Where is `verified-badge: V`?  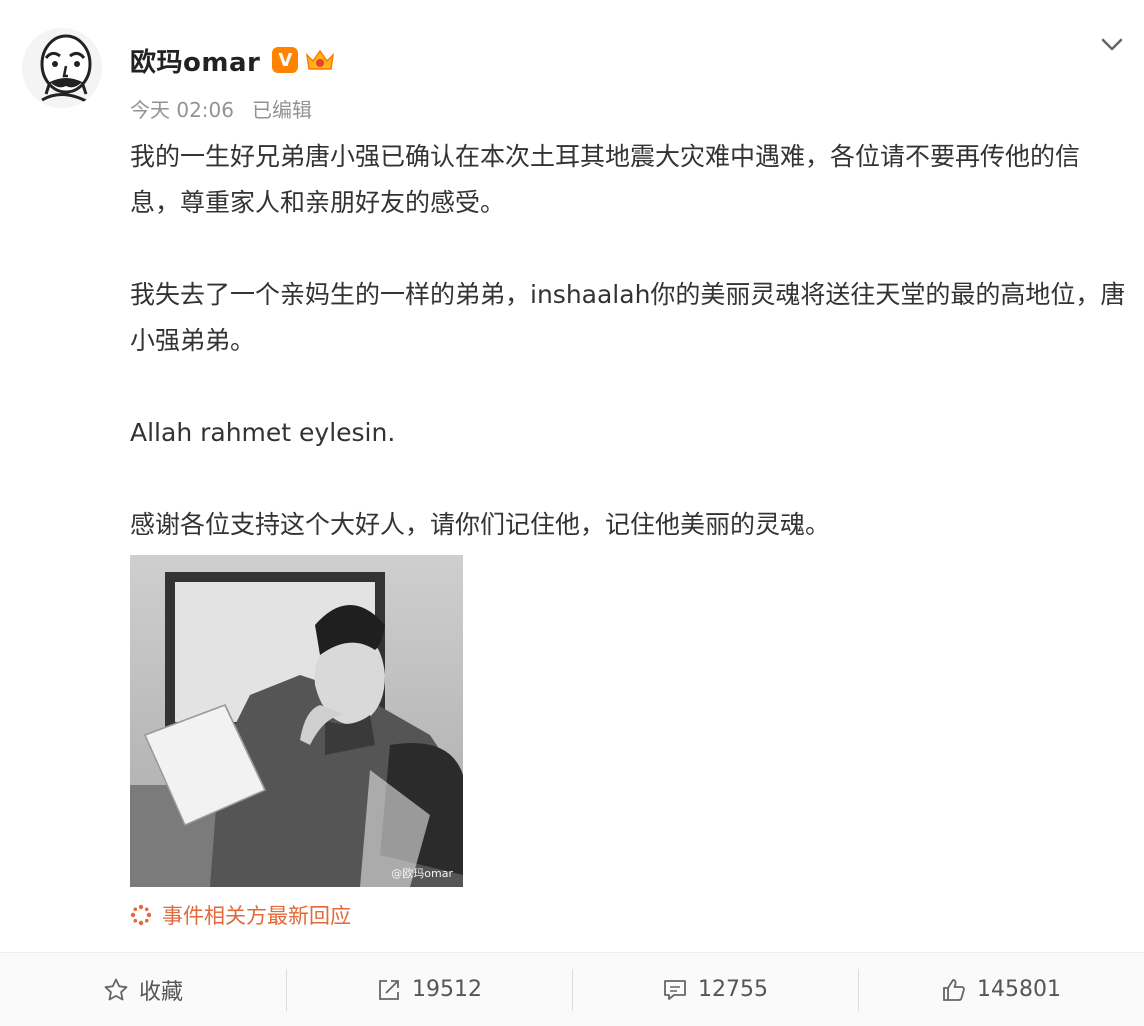
verified-badge: V is located at coordinates (285, 60).